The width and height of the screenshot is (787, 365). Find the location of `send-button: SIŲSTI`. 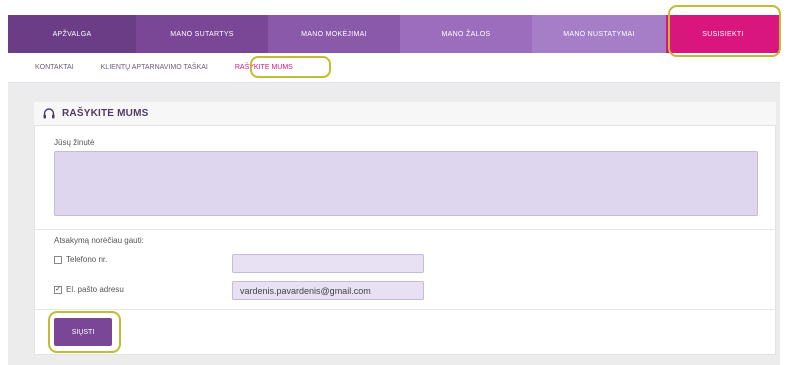

send-button: SIŲSTI is located at coordinates (83, 332).